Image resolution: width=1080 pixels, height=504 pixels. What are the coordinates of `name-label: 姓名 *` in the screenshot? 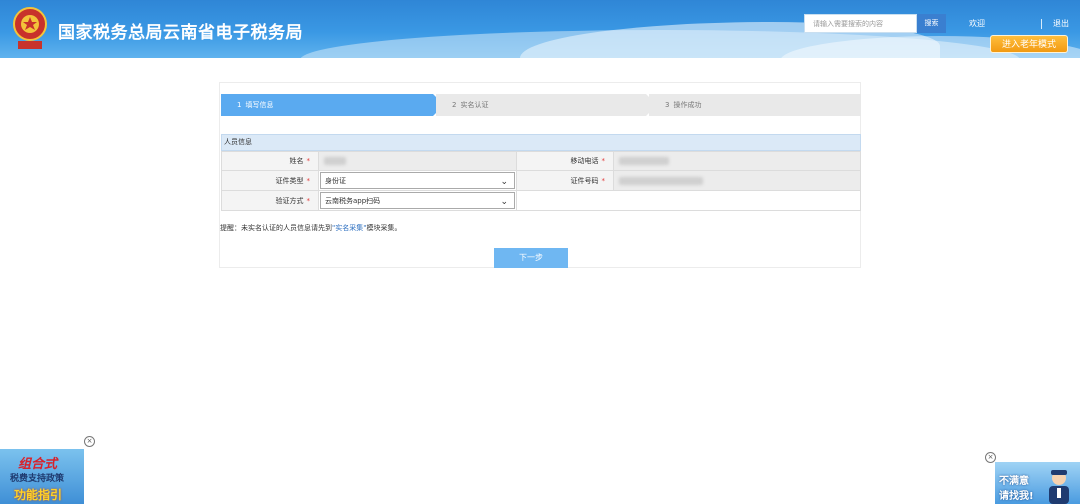 It's located at (270, 161).